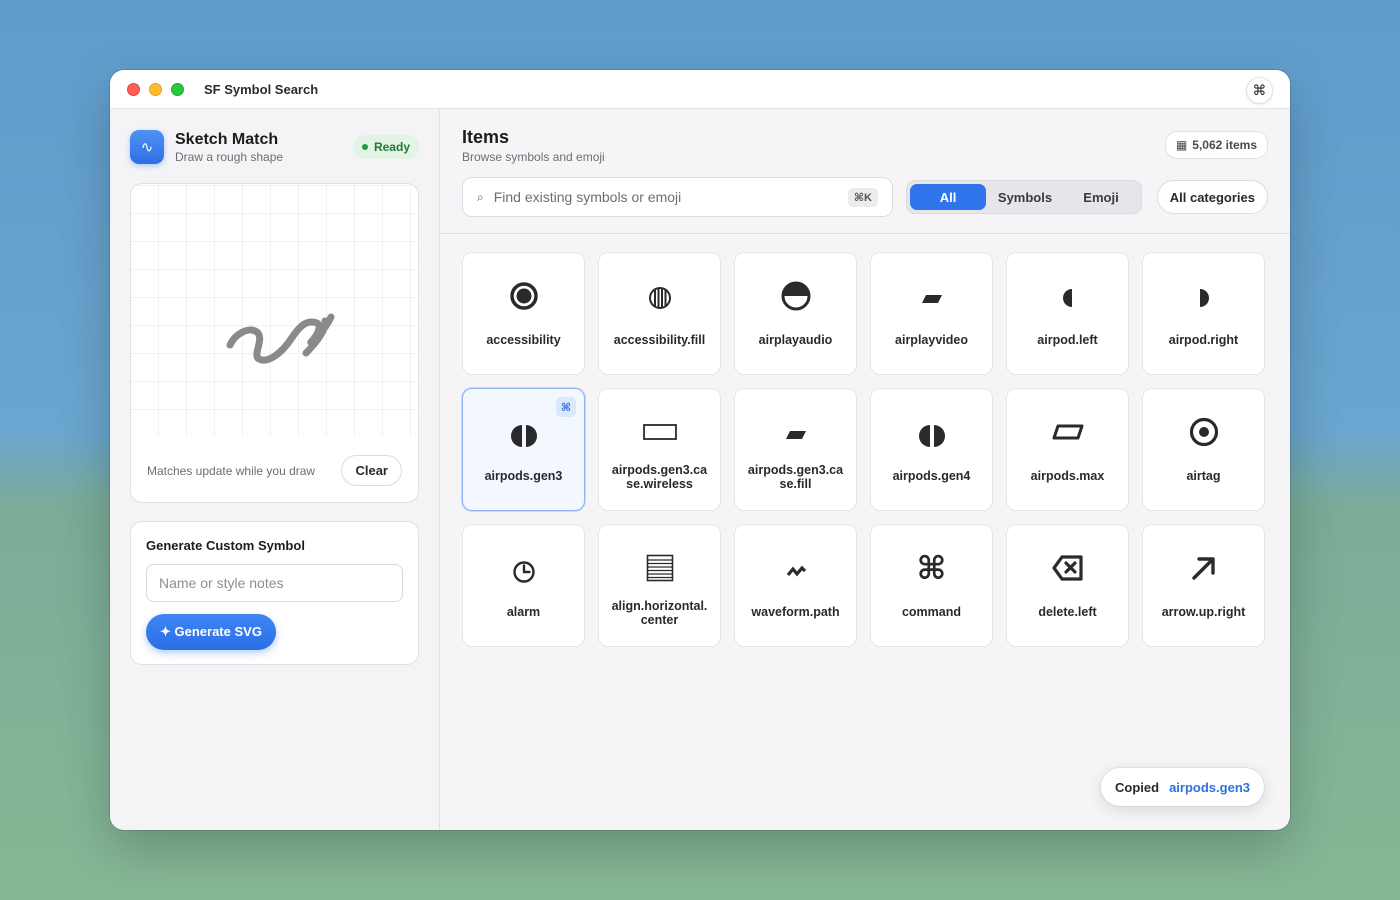 This screenshot has width=1400, height=900. Describe the element at coordinates (659, 477) in the screenshot. I see `symbol-name: airpods.gen3.case.wireless` at that location.